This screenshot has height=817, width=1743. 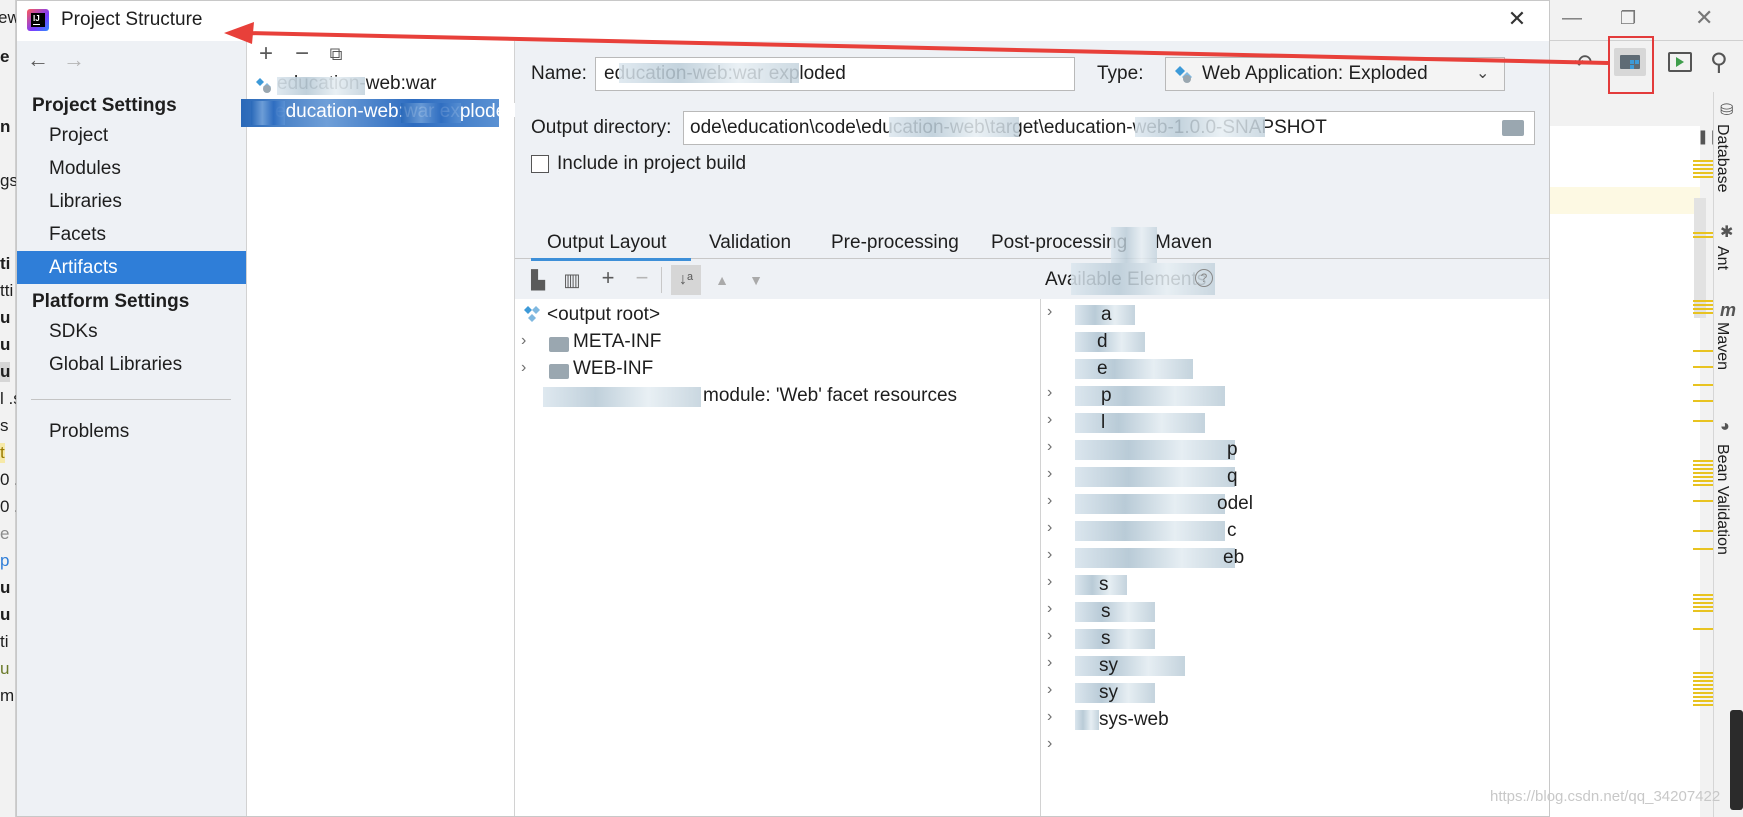 What do you see at coordinates (1680, 62) in the screenshot?
I see `run-config-icon` at bounding box center [1680, 62].